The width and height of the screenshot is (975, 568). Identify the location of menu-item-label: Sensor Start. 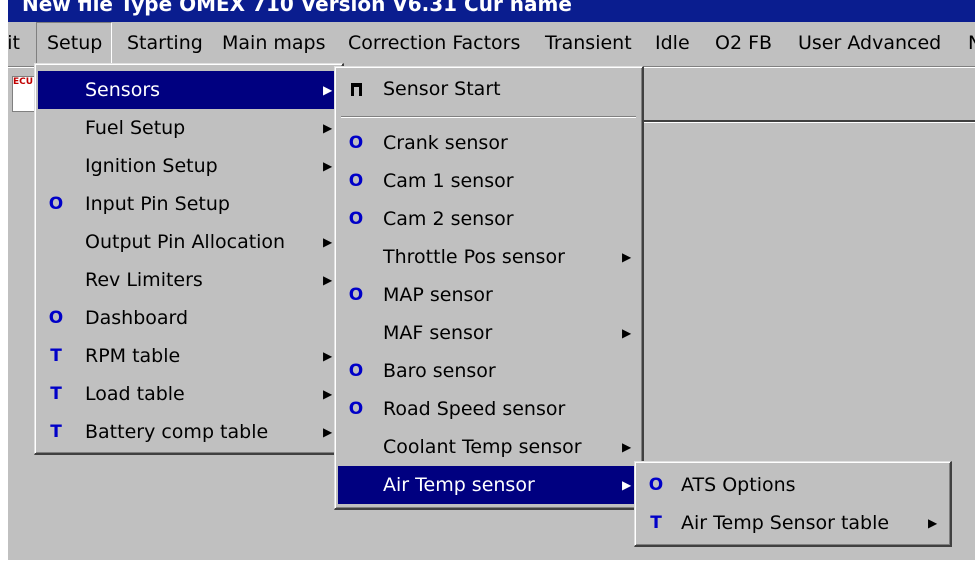
(442, 89).